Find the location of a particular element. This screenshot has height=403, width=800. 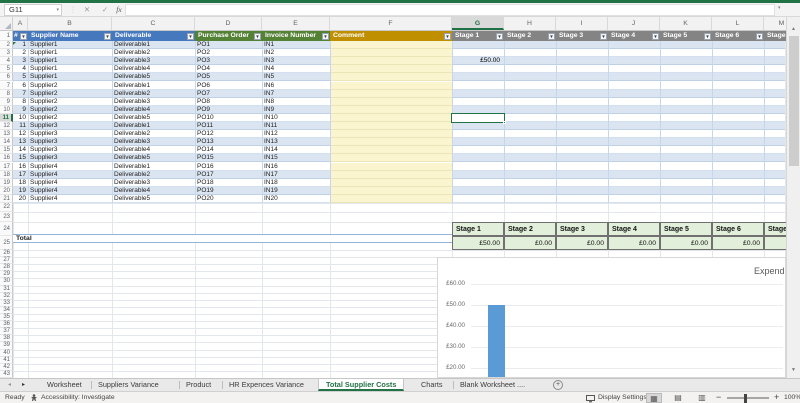

insert-function-button: fx is located at coordinates (119, 10).